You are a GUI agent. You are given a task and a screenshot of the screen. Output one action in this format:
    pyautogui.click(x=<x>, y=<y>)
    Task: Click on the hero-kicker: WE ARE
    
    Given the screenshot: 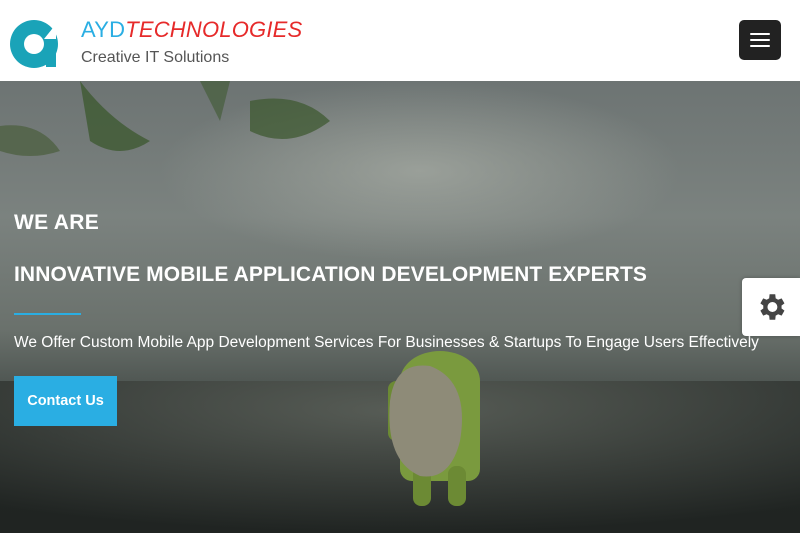 What is the action you would take?
    pyautogui.click(x=57, y=222)
    